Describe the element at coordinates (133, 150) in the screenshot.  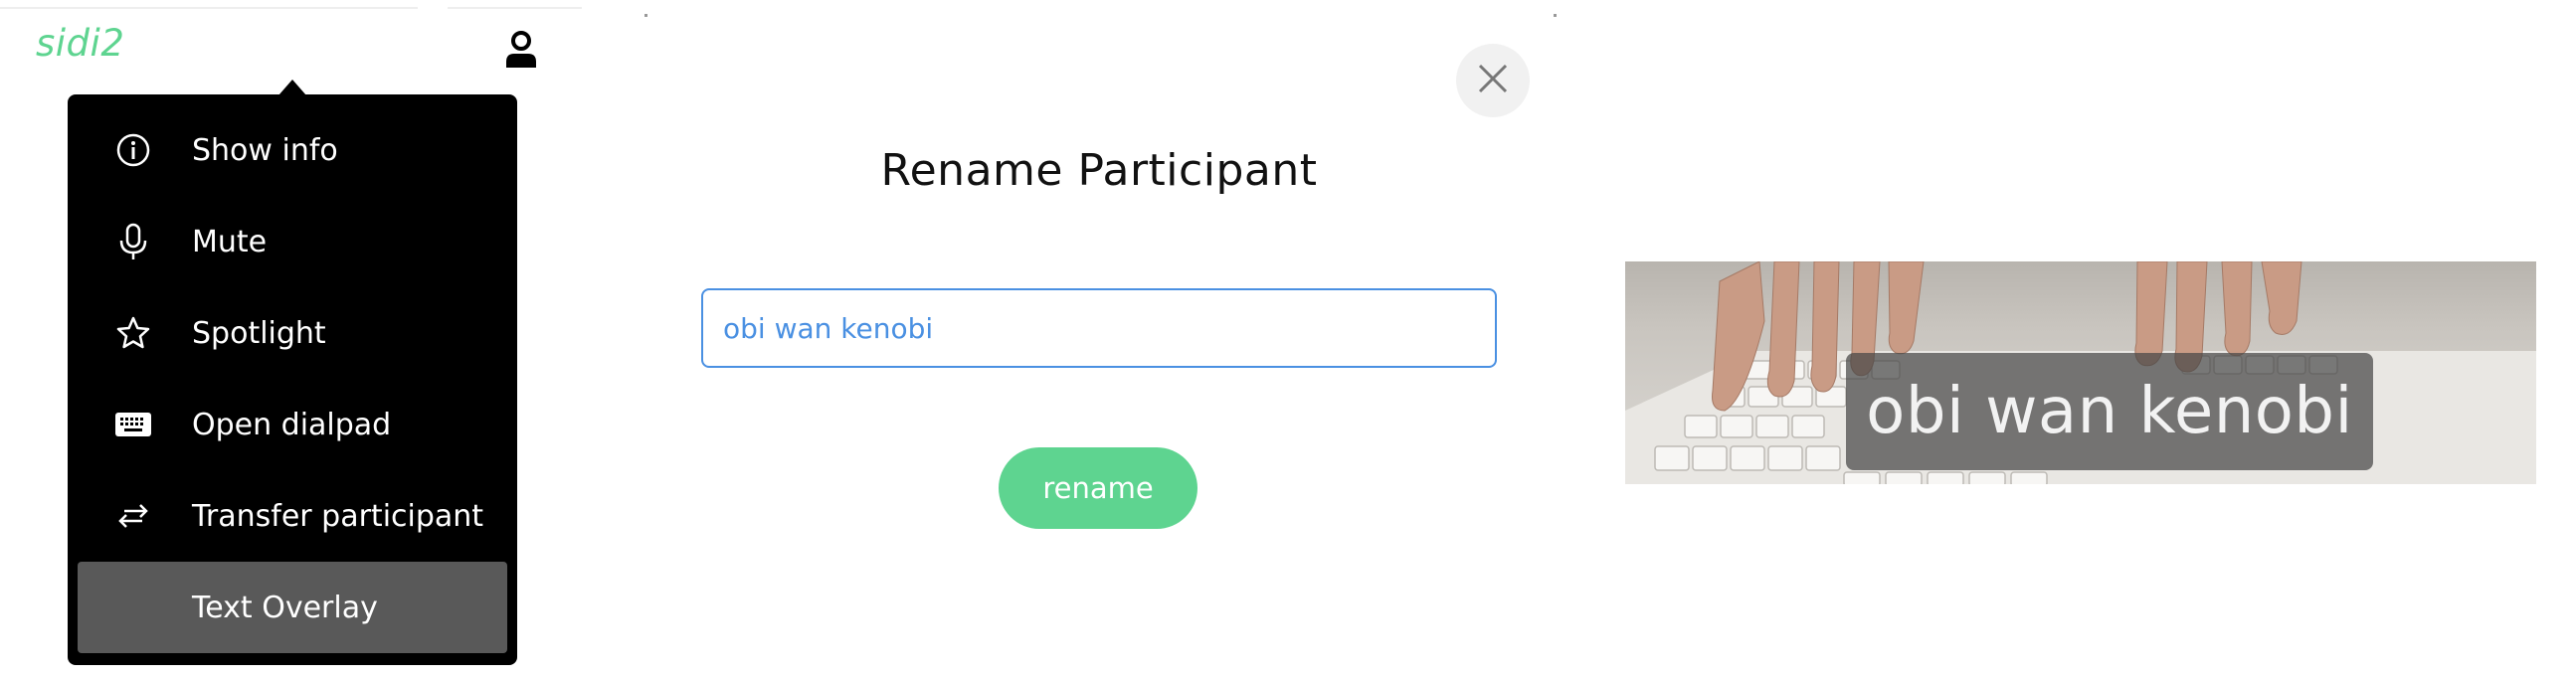
I see `info-icon` at that location.